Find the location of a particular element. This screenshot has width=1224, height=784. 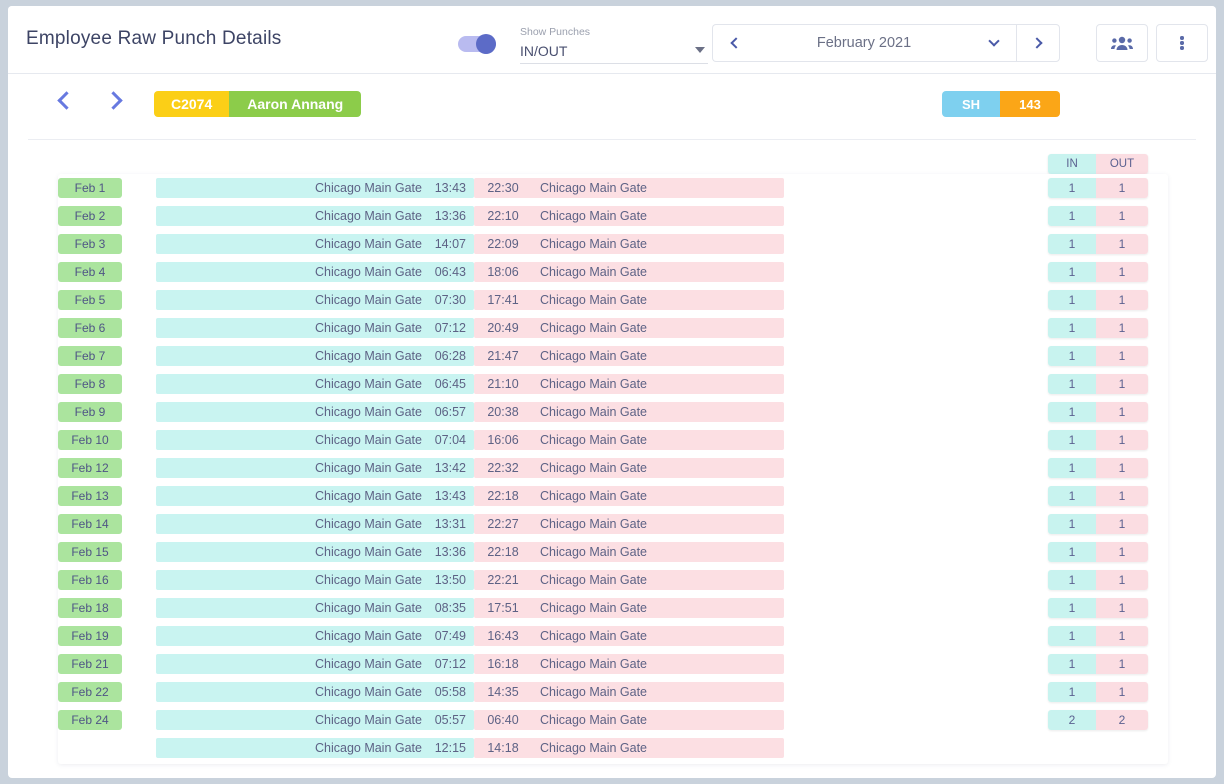

more-options-button is located at coordinates (1182, 43).